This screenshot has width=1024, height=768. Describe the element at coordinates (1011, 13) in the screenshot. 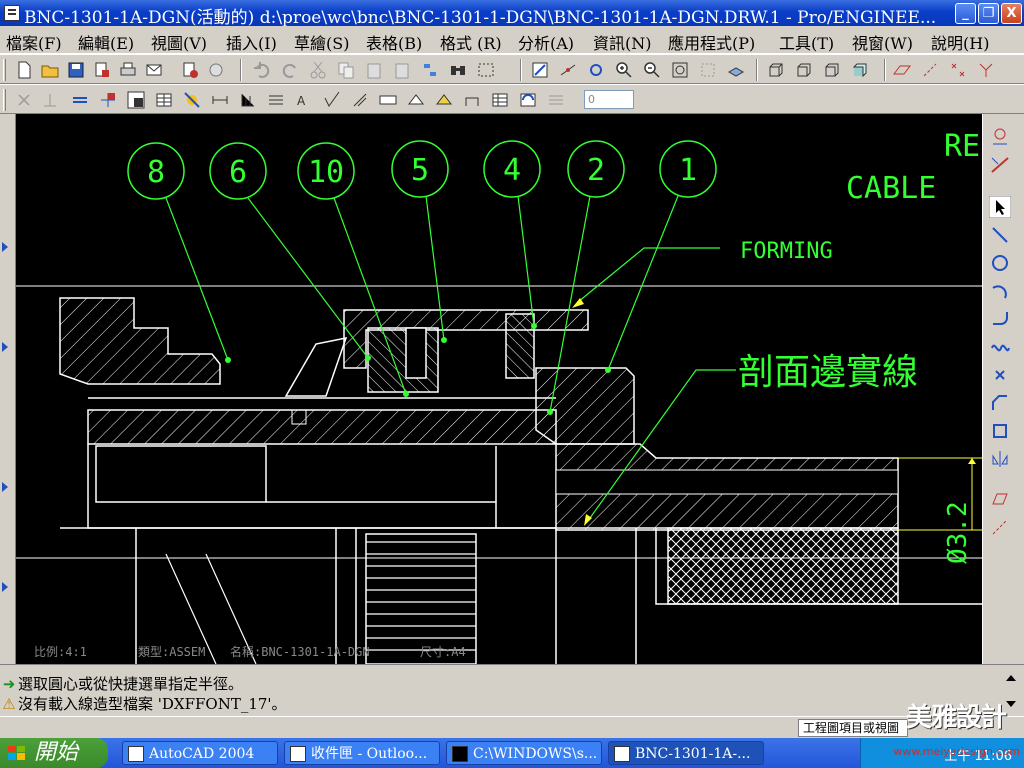

I see `close-button: X` at that location.